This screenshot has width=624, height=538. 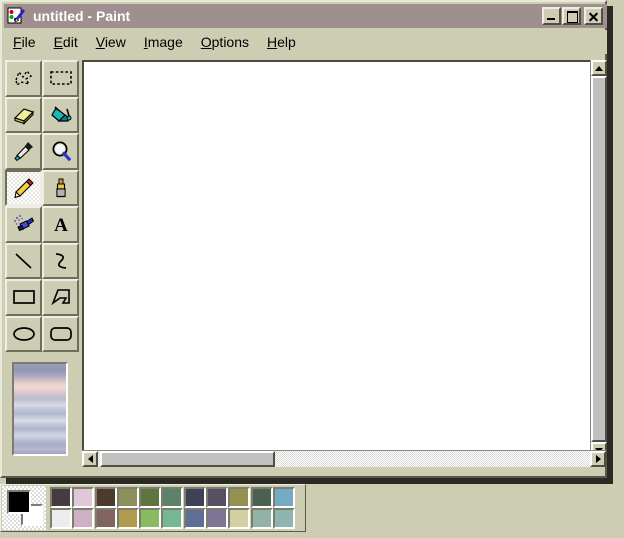 What do you see at coordinates (60, 78) in the screenshot?
I see `tool-rectangle-select` at bounding box center [60, 78].